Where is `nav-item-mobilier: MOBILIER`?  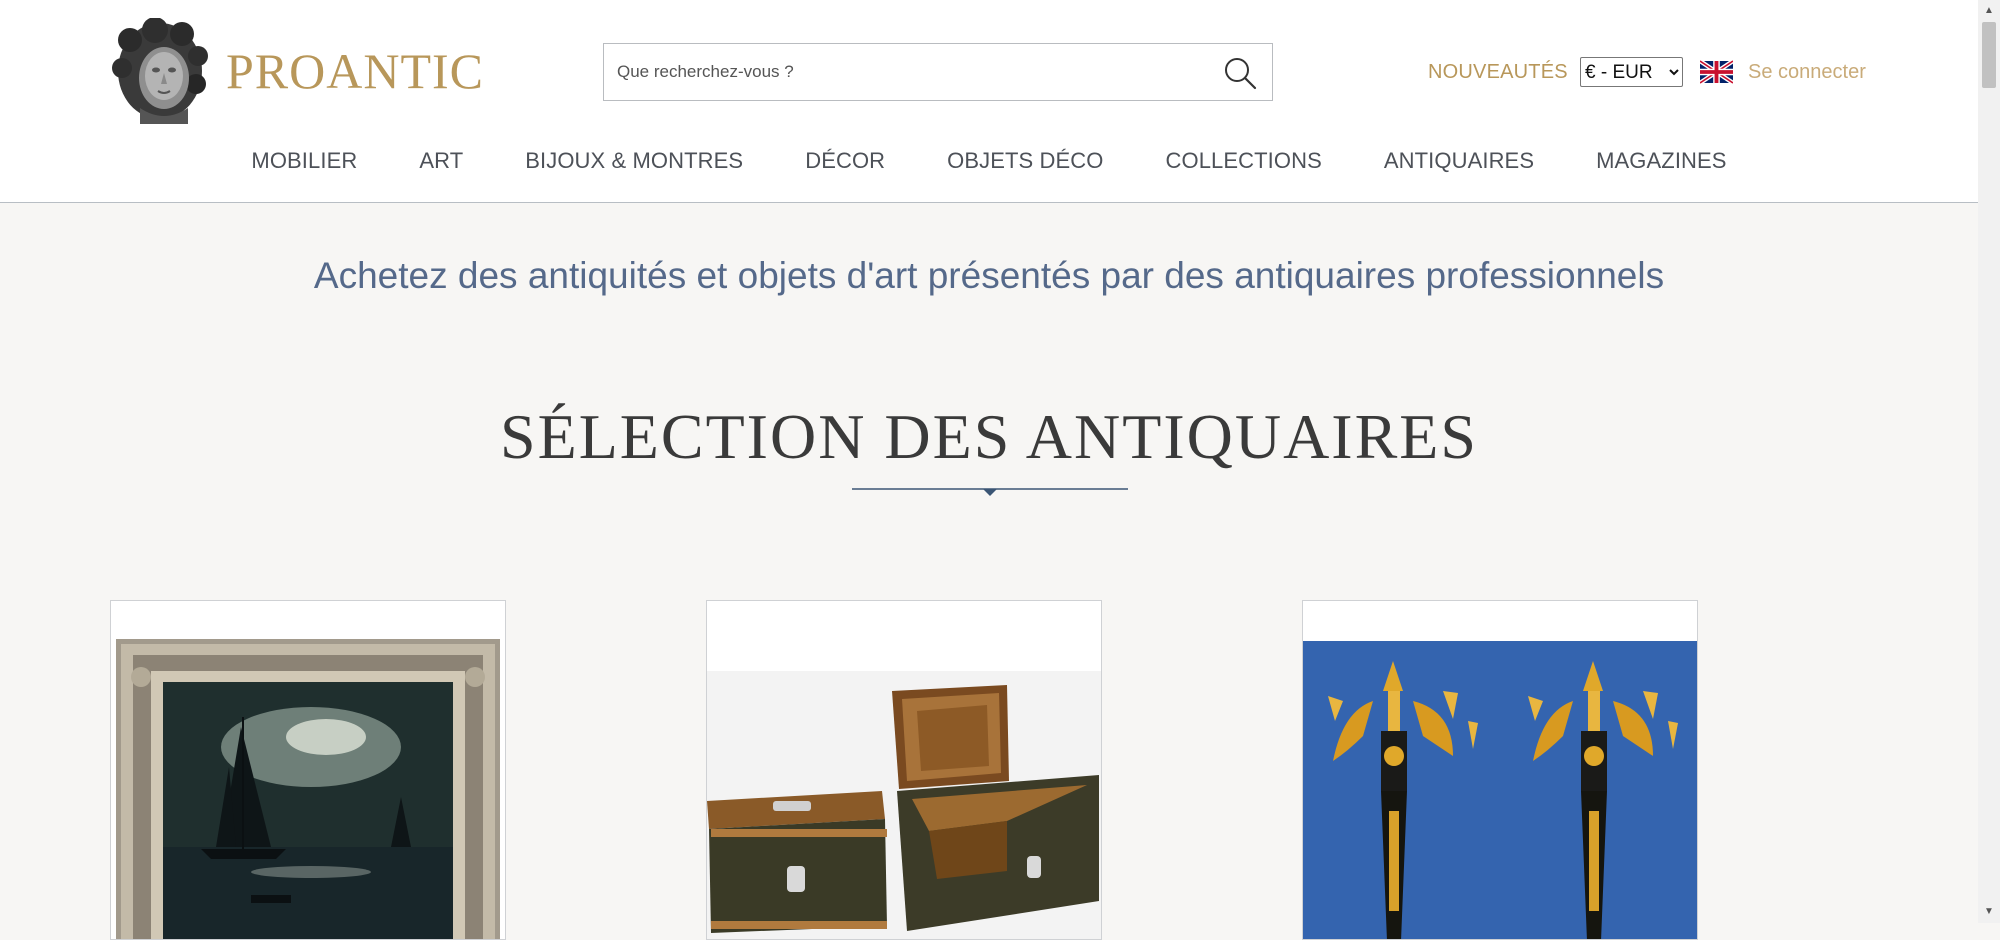
nav-item-mobilier: MOBILIER is located at coordinates (304, 161).